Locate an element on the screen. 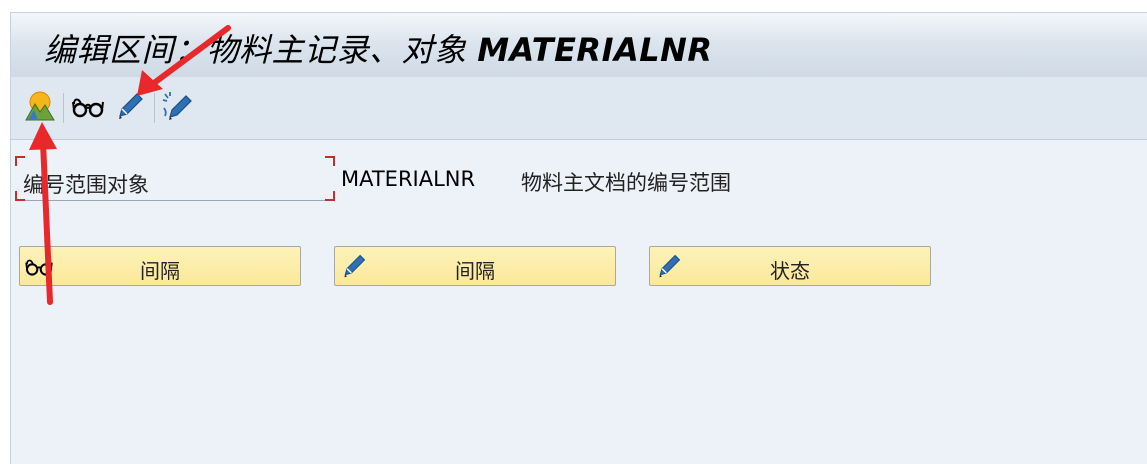 The height and width of the screenshot is (464, 1147). page-title: 编辑区间：物料主记录、对象 MATERIALNR is located at coordinates (378, 48).